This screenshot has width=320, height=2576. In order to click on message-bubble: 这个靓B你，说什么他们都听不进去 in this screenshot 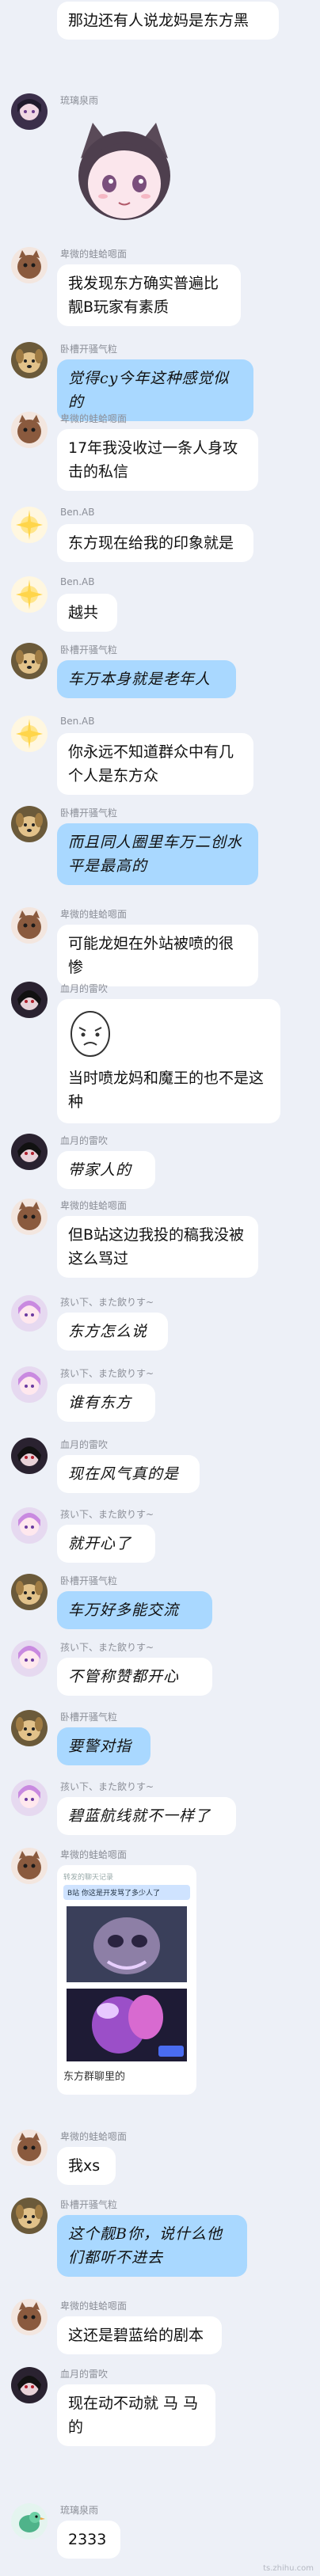, I will do `click(152, 2246)`.